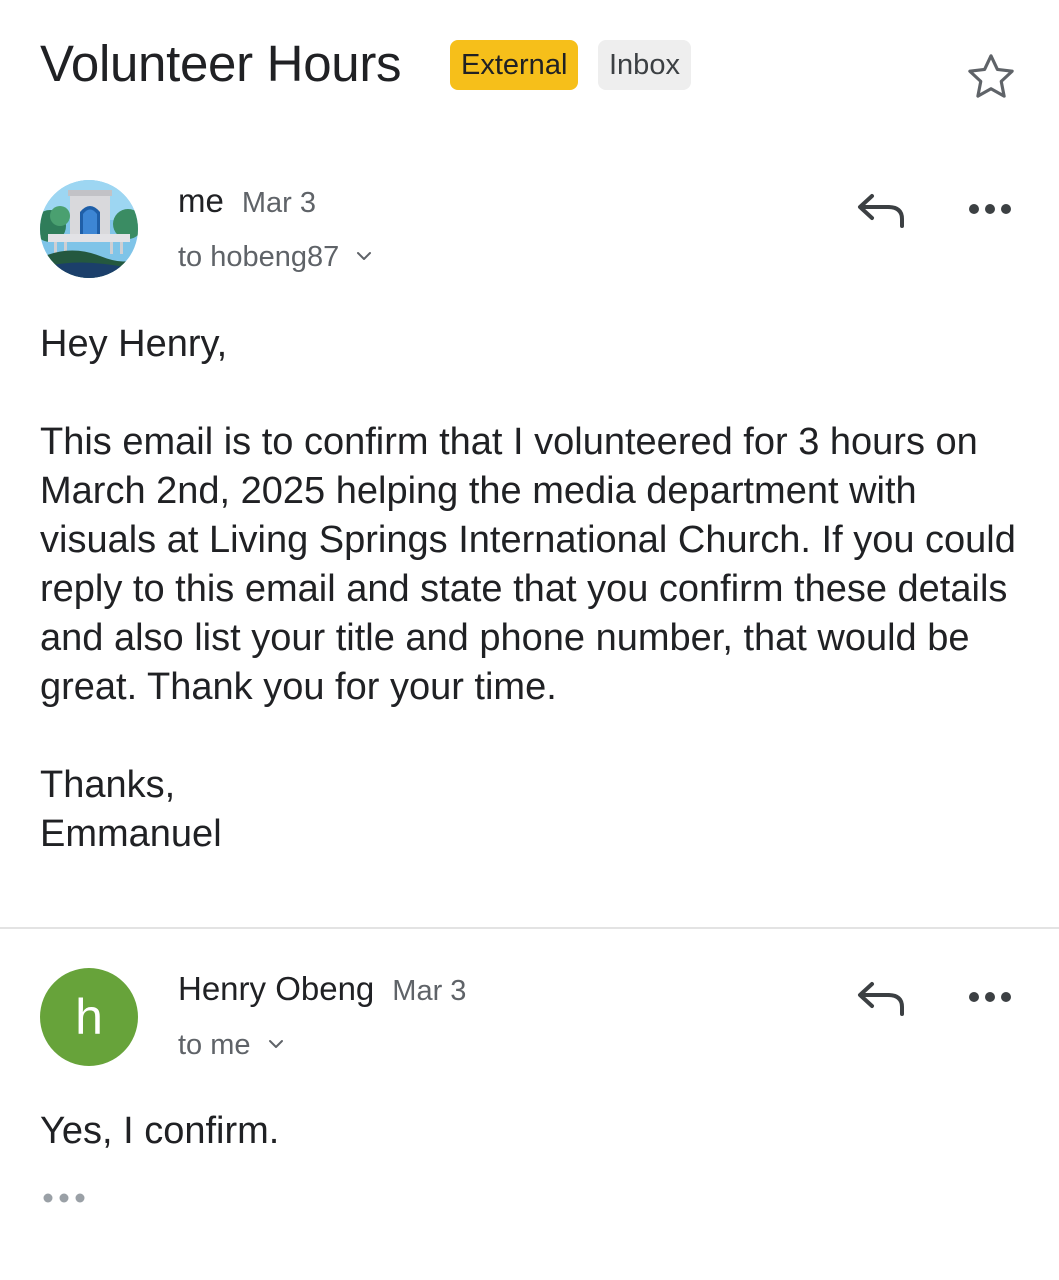 This screenshot has height=1280, width=1059. I want to click on label-inbox: Inbox, so click(644, 65).